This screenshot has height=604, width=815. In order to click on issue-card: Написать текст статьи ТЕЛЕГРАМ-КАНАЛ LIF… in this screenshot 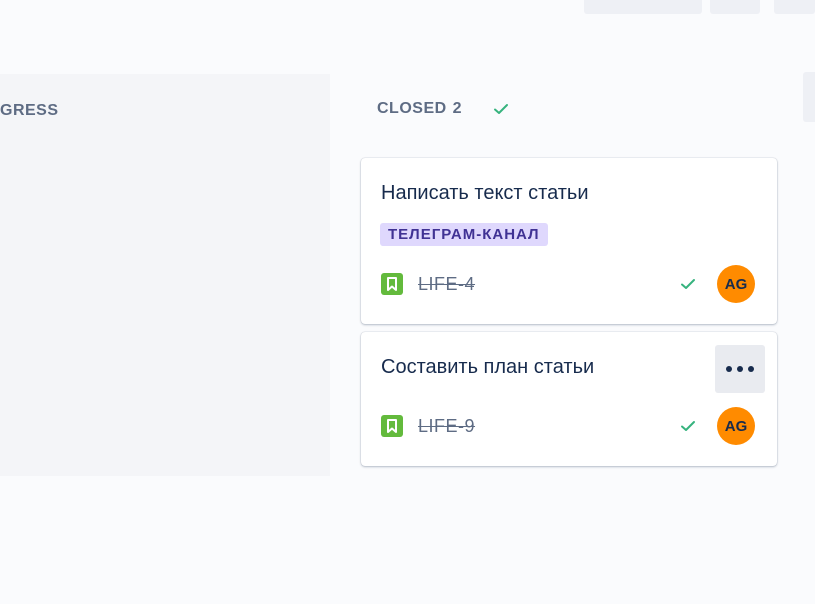, I will do `click(569, 241)`.